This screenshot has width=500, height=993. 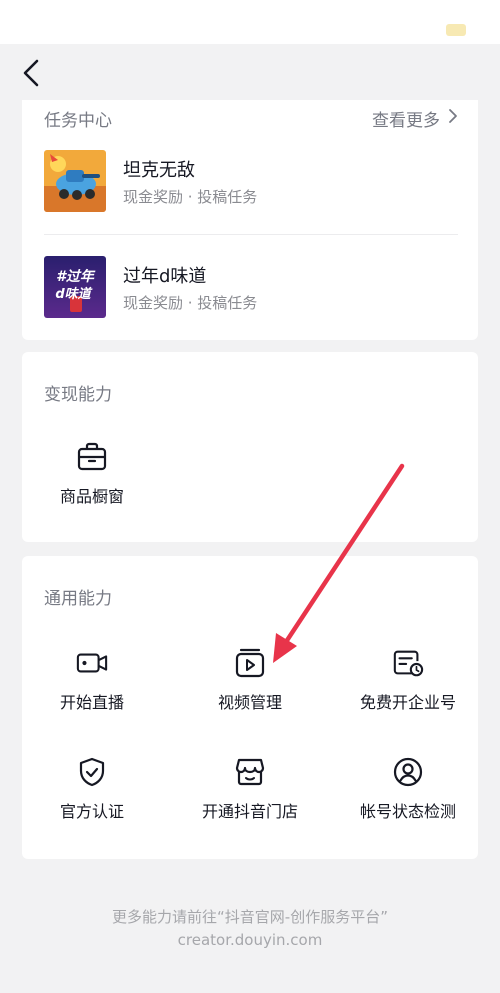 I want to click on svg-text: d味道, so click(x=73, y=294).